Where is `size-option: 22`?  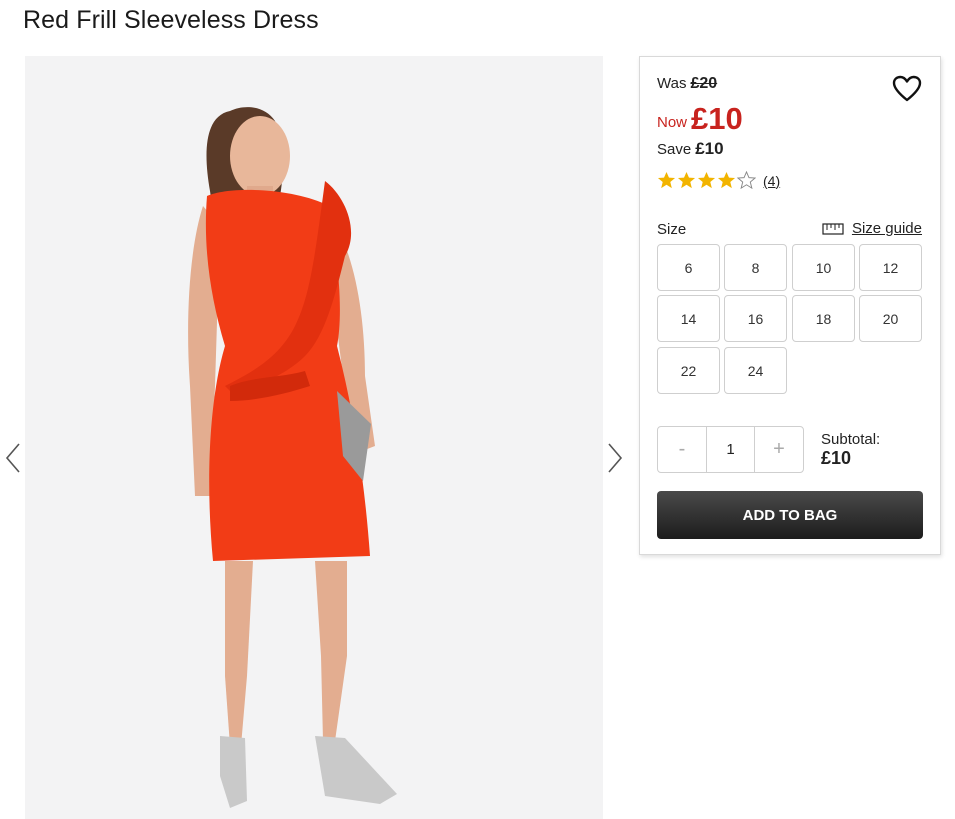
size-option: 22 is located at coordinates (688, 370).